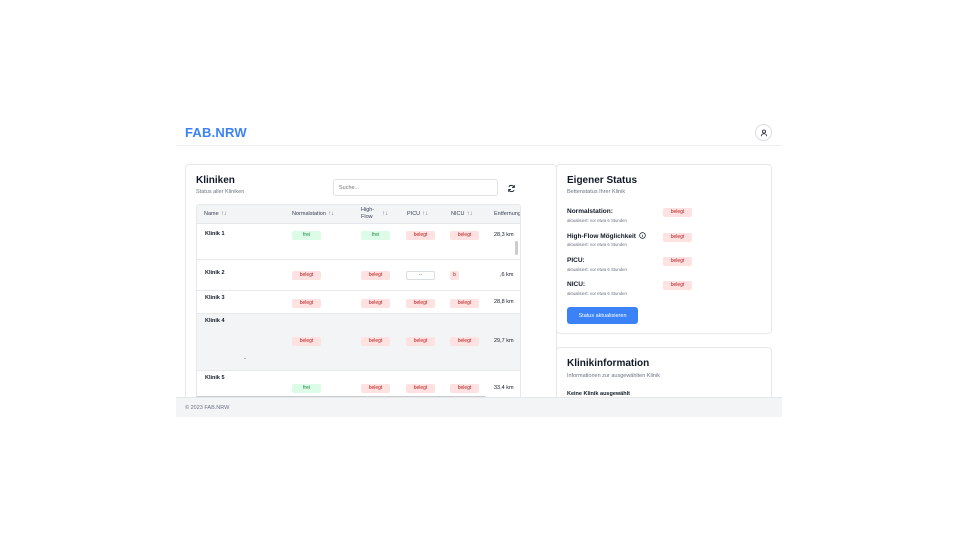  What do you see at coordinates (458, 214) in the screenshot?
I see `column-label: NICU` at bounding box center [458, 214].